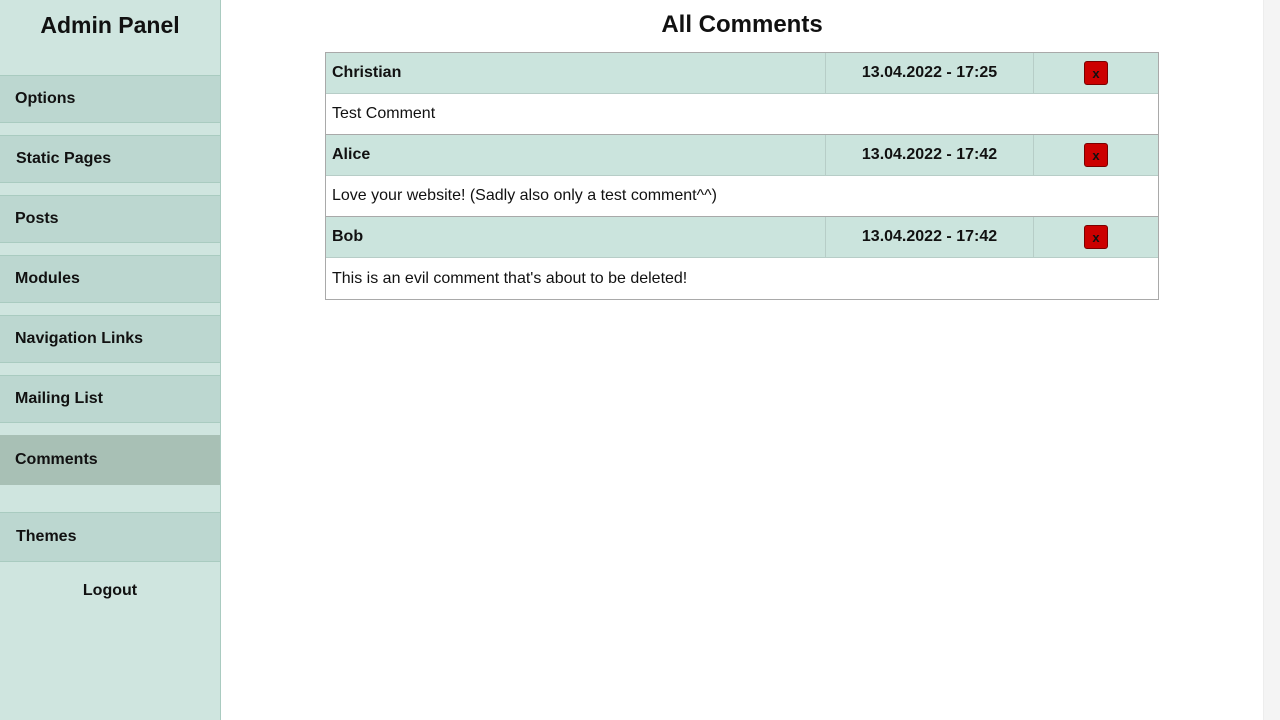 This screenshot has height=720, width=1280. Describe the element at coordinates (576, 73) in the screenshot. I see `comment-author: Christian` at that location.